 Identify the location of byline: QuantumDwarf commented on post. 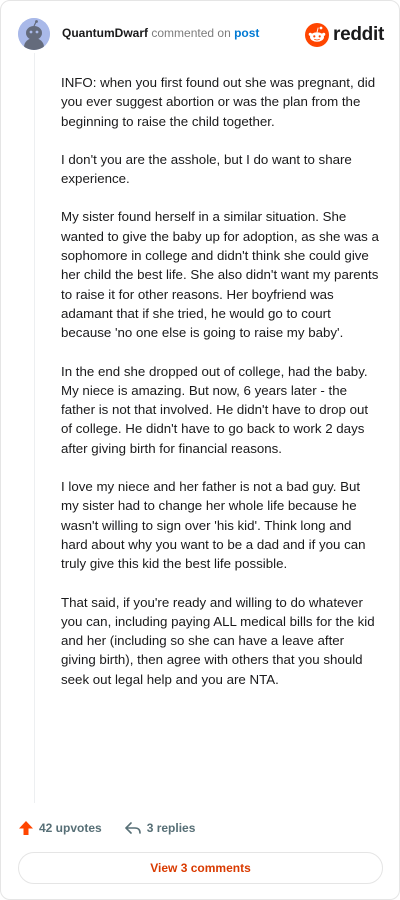
(160, 33).